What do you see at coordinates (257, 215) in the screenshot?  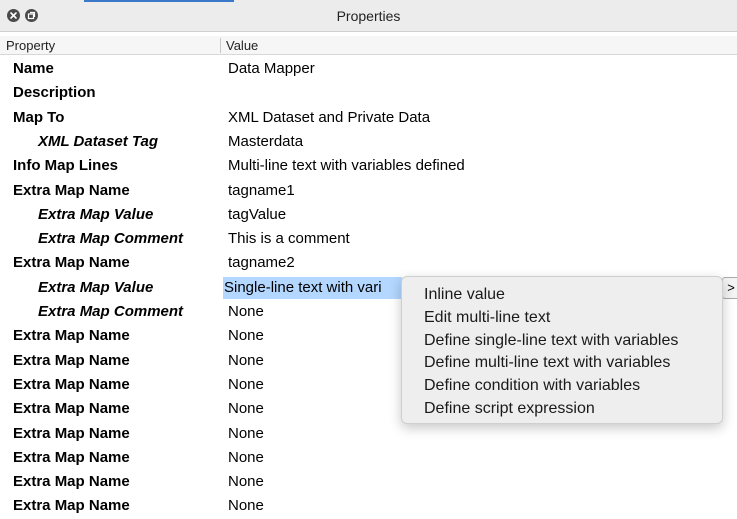 I see `property-value: tagValue` at bounding box center [257, 215].